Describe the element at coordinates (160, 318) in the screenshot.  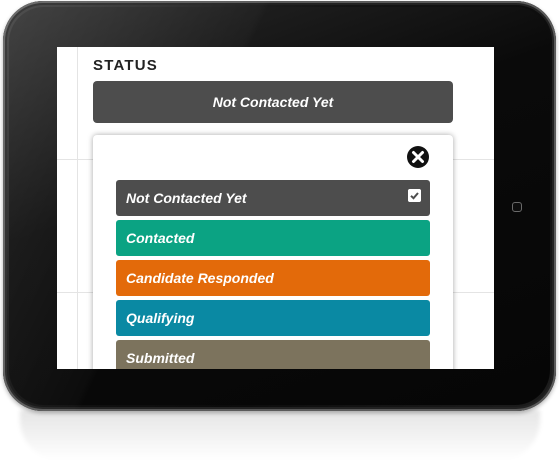
I see `option-label: Qualifying` at that location.